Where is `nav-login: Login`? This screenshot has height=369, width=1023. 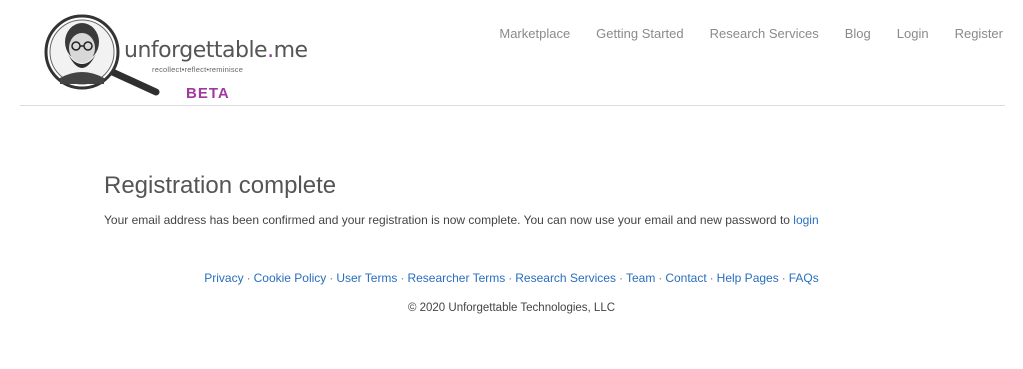 nav-login: Login is located at coordinates (913, 33).